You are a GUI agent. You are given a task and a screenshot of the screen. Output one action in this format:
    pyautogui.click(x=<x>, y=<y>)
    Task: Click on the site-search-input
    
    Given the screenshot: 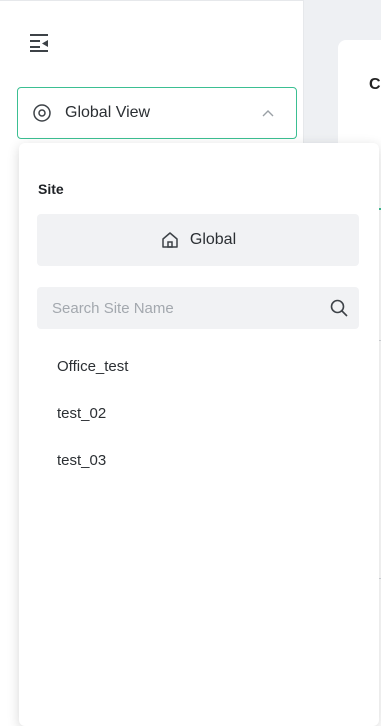 What is the action you would take?
    pyautogui.click(x=182, y=308)
    